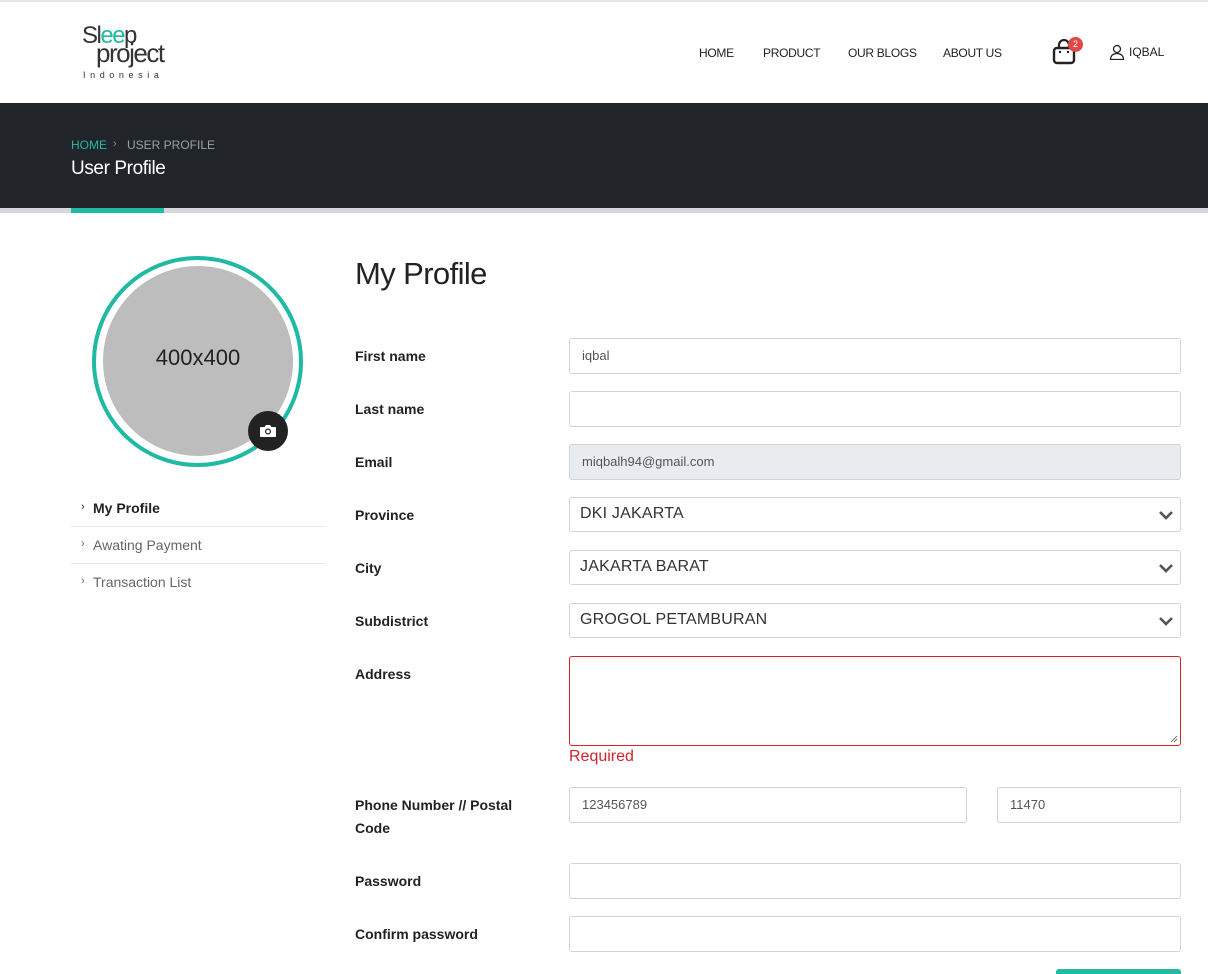 The image size is (1208, 974). Describe the element at coordinates (875, 881) in the screenshot. I see `password-input` at that location.